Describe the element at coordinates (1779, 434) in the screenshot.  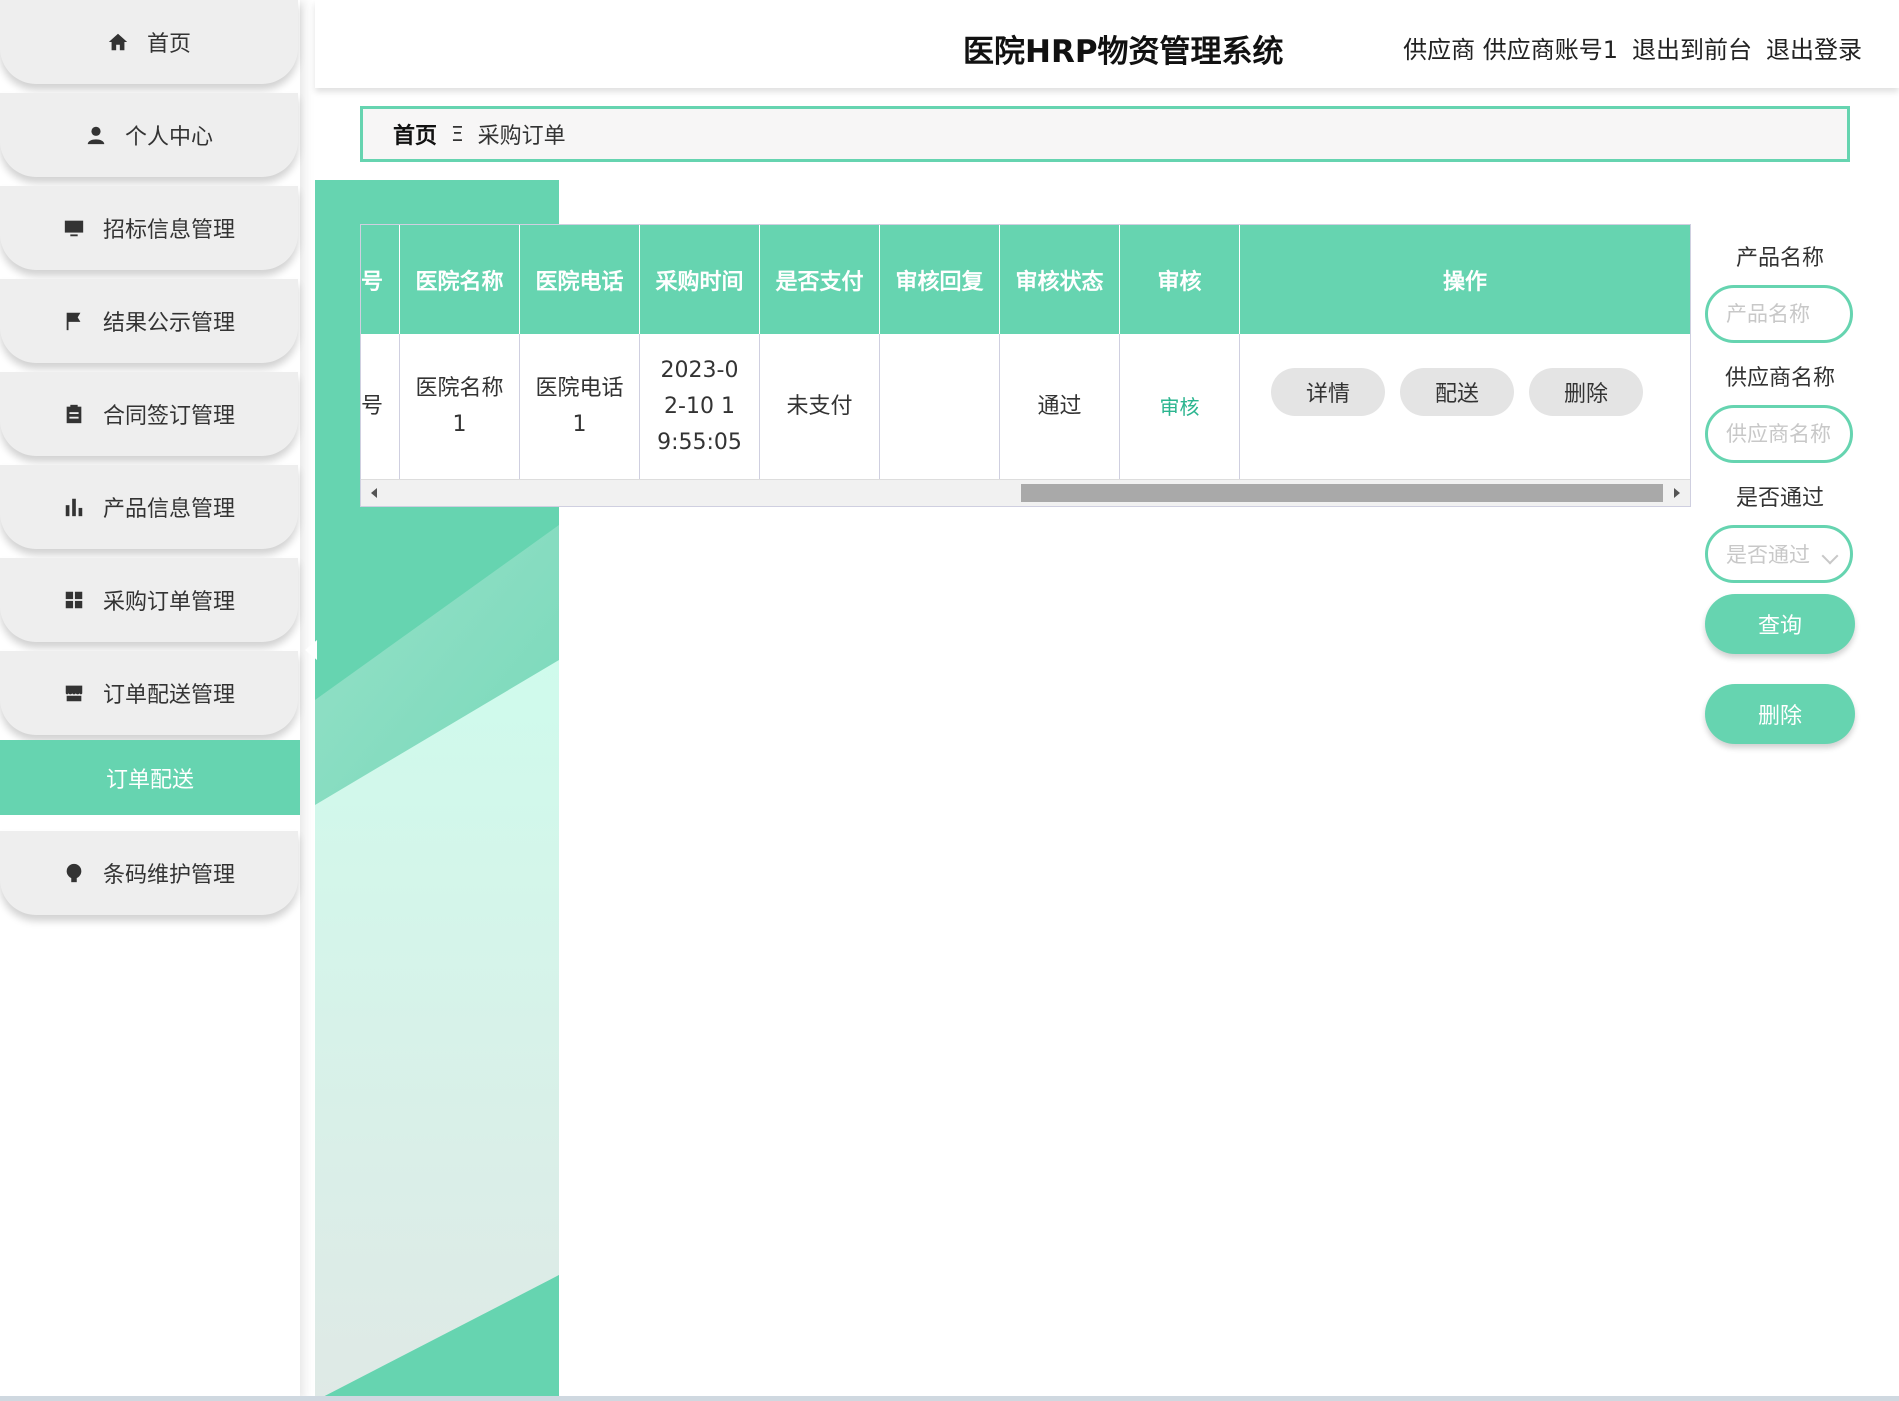
I see `supplier-name-input` at that location.